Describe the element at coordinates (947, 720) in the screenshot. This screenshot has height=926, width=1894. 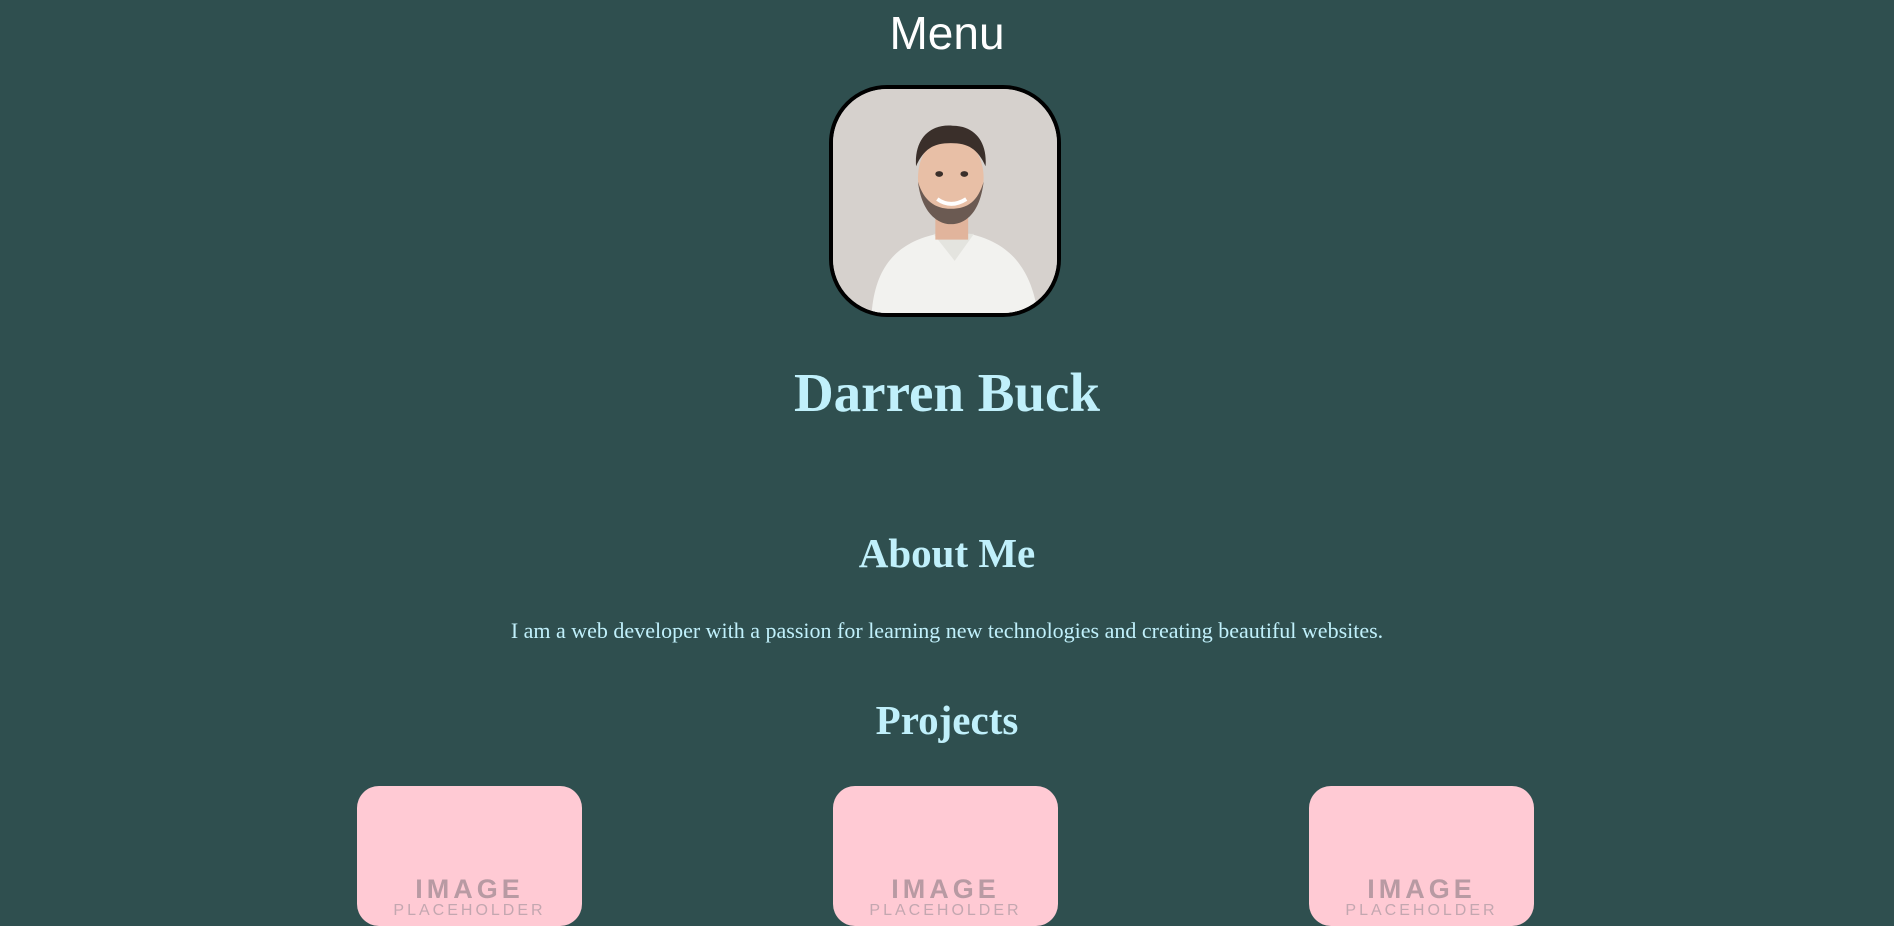
I see `projects-heading: Projects` at that location.